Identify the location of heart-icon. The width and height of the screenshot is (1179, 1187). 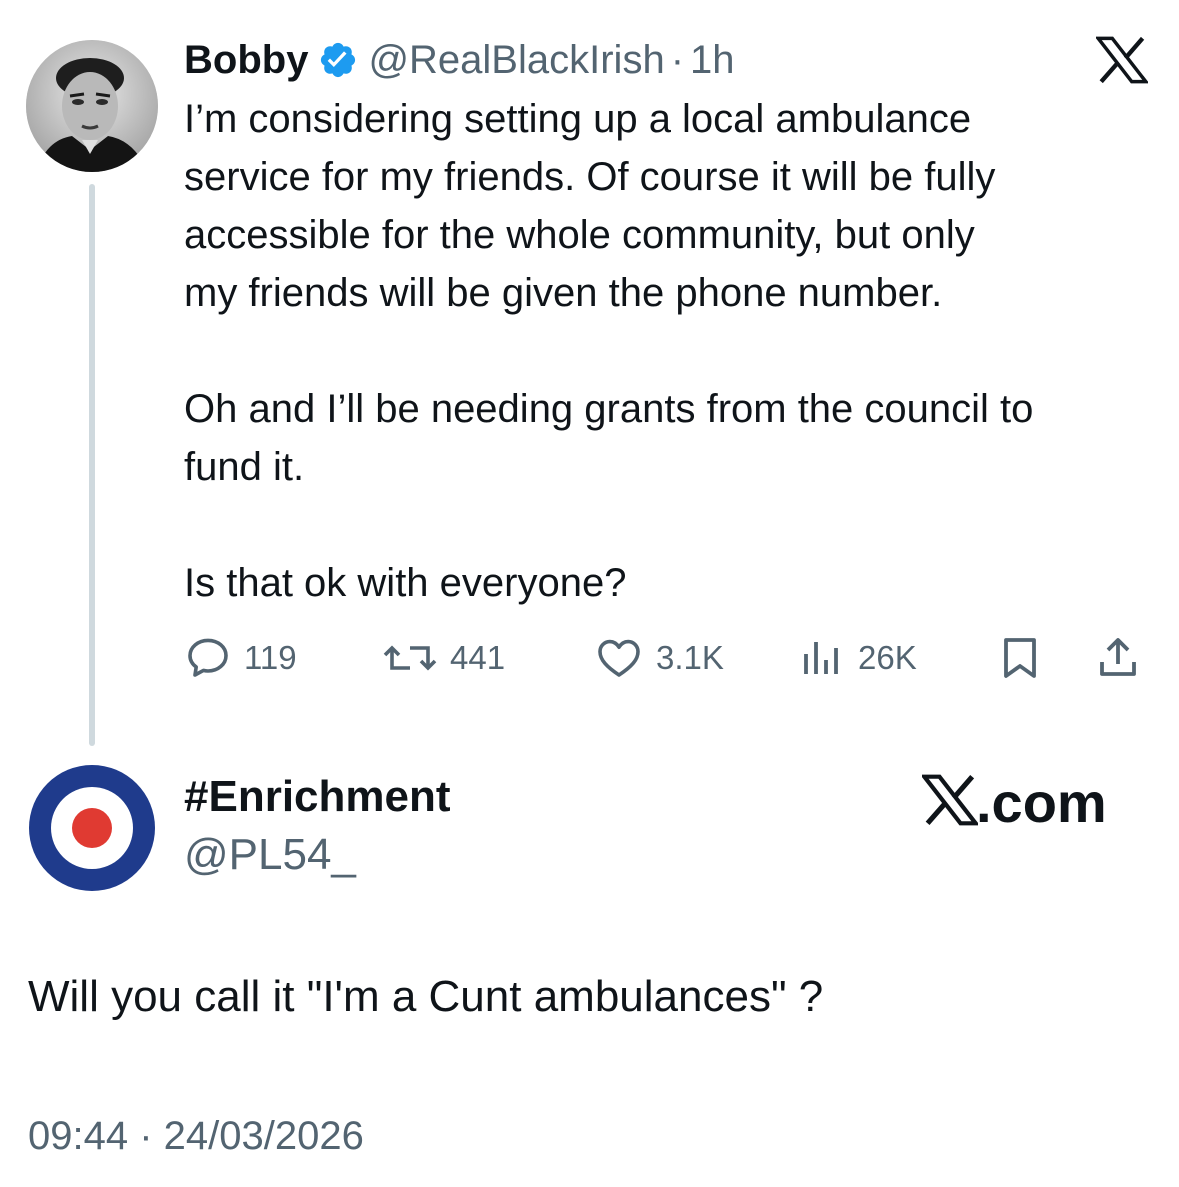
(619, 658).